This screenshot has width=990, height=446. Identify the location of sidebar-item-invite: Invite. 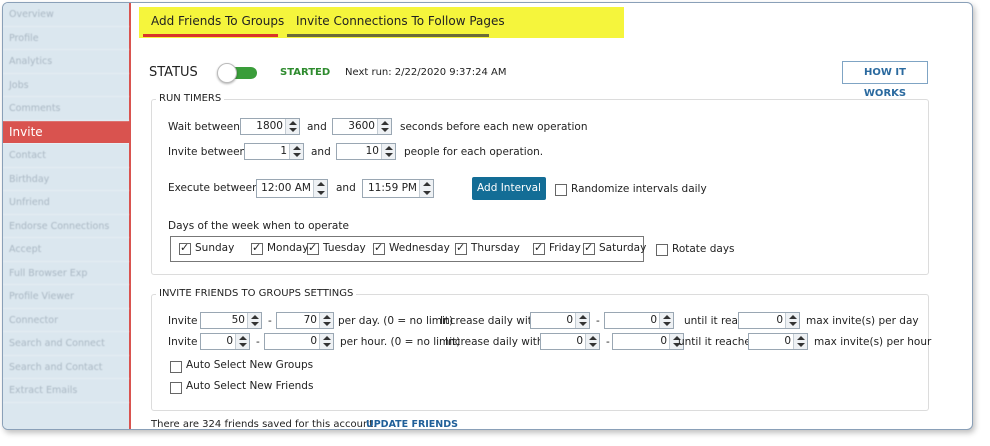
(66, 132).